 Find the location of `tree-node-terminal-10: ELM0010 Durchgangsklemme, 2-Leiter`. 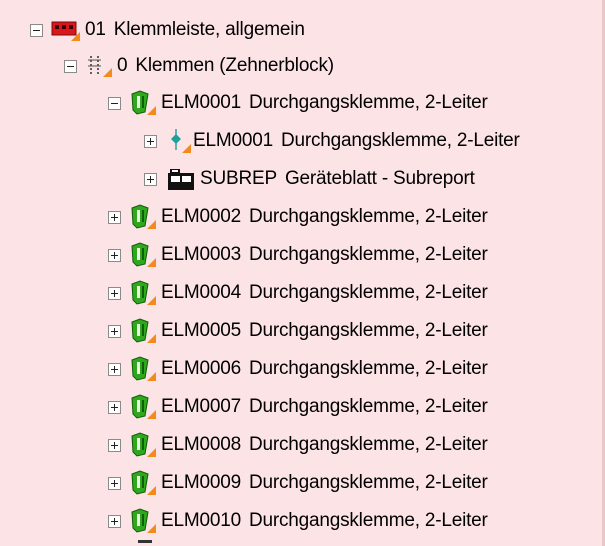

tree-node-terminal-10: ELM0010 Durchgangsklemme, 2-Leiter is located at coordinates (298, 521).